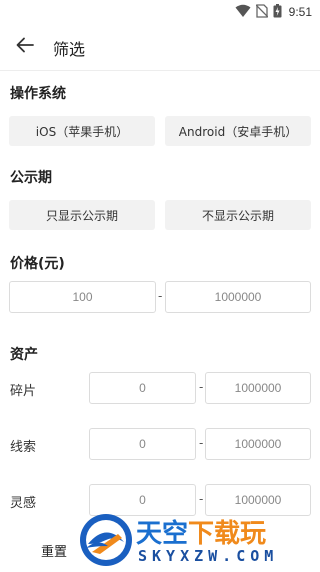 This screenshot has width=320, height=572. I want to click on app-bar: 筛选, so click(160, 47).